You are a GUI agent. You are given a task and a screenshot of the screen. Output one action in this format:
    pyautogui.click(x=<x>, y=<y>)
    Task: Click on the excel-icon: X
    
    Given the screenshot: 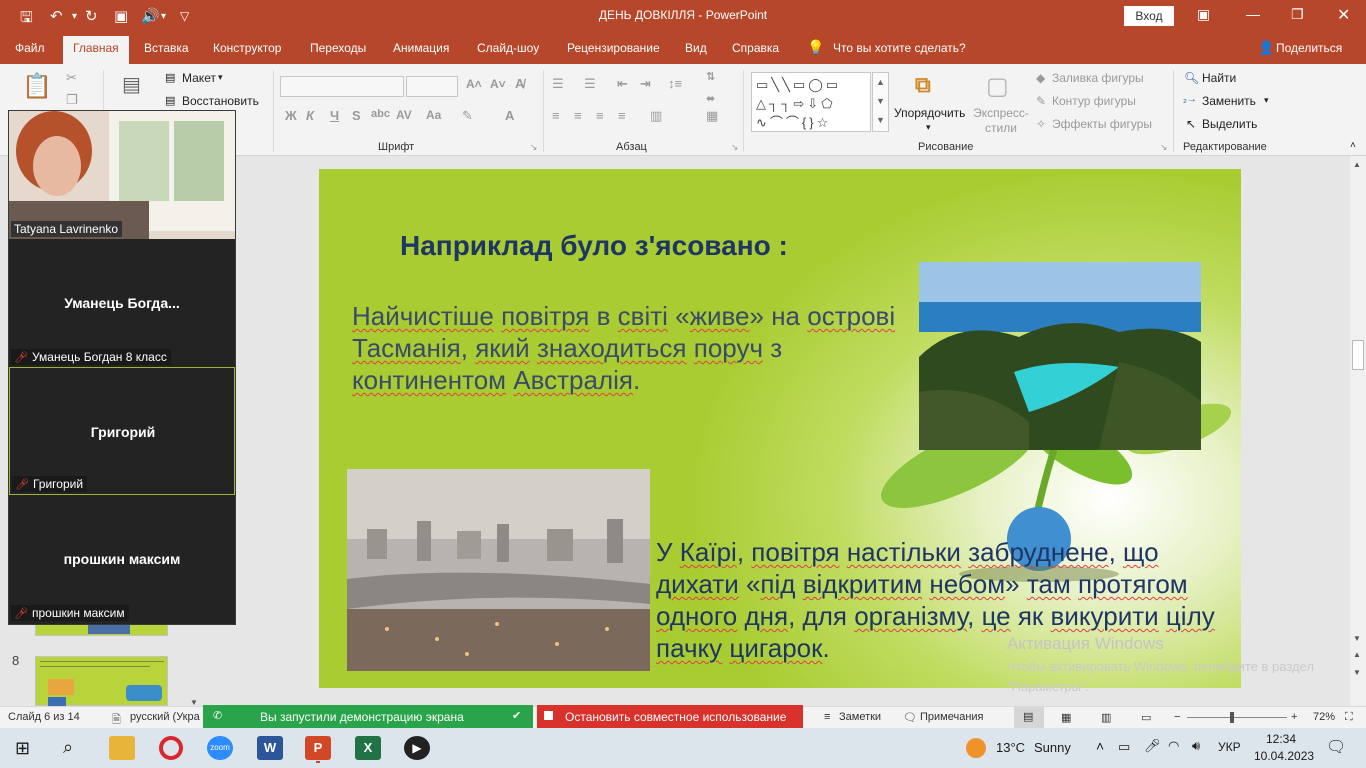 What is the action you would take?
    pyautogui.click(x=368, y=748)
    